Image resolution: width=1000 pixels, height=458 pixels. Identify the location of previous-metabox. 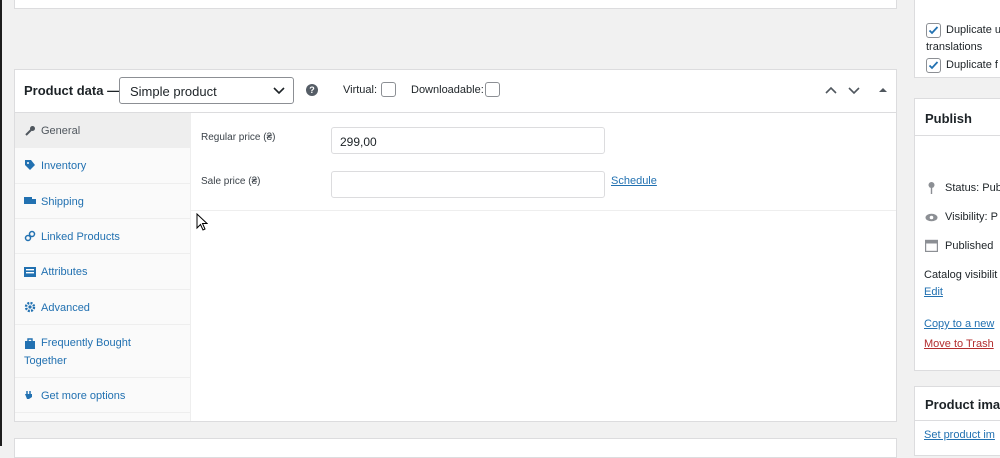
(455, 4).